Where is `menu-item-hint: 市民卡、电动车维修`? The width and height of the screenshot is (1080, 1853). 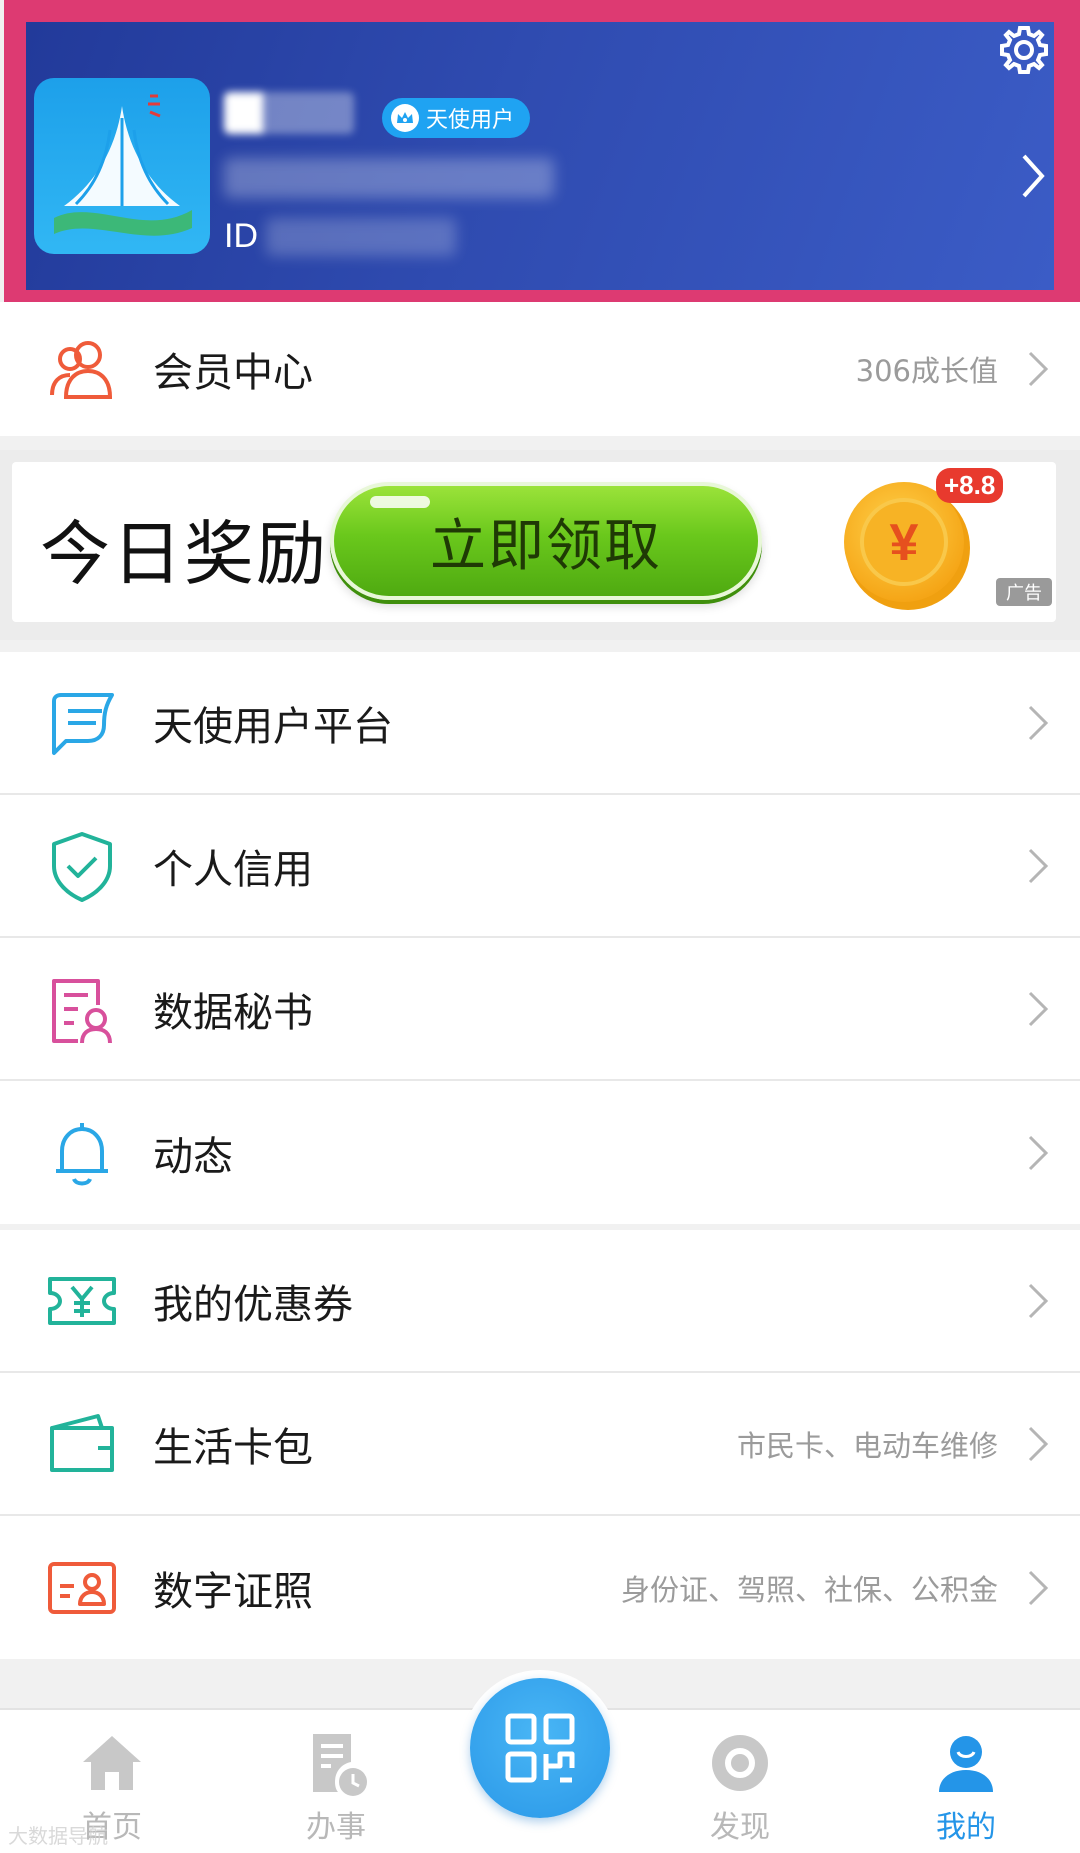
menu-item-hint: 市民卡、电动车维修 is located at coordinates (867, 1445).